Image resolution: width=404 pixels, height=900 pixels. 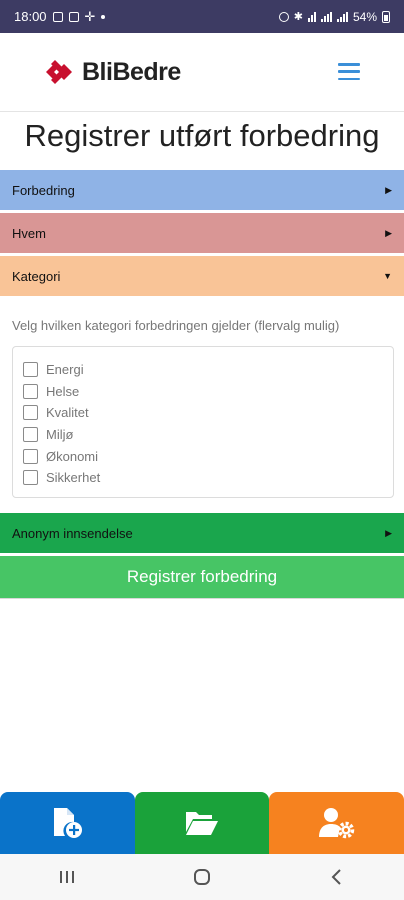 I want to click on section-anonym-header: Anonym innsendelse ▶, so click(x=202, y=533).